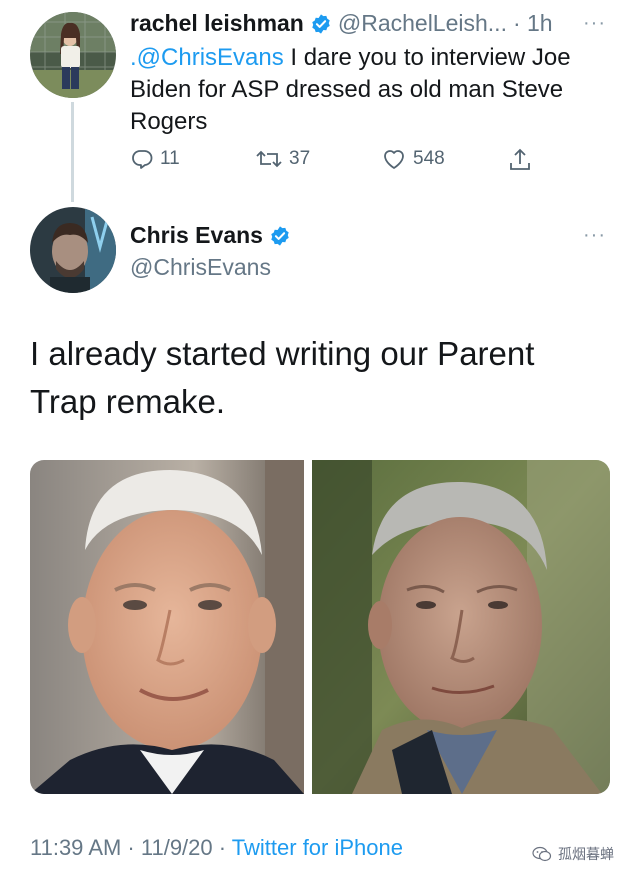  Describe the element at coordinates (155, 159) in the screenshot. I see `reply-action: 11` at that location.